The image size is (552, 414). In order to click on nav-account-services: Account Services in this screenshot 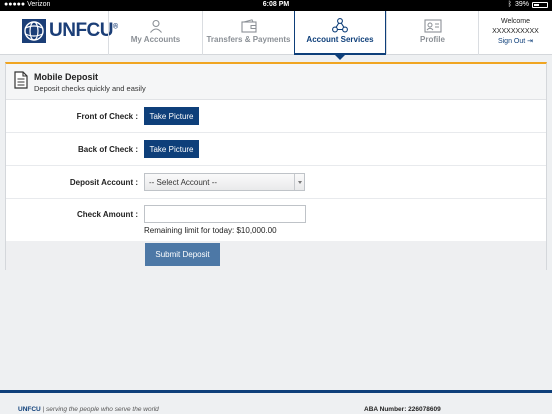, I will do `click(340, 35)`.